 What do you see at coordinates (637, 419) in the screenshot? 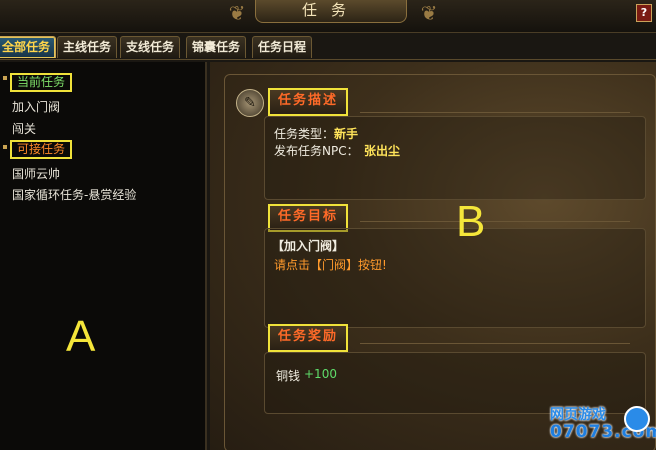
I see `mascot-icon` at bounding box center [637, 419].